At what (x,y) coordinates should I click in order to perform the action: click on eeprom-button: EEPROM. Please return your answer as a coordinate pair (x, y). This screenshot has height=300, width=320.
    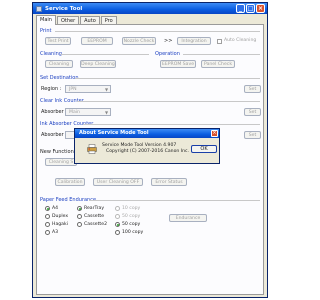
    Looking at the image, I should click on (97, 41).